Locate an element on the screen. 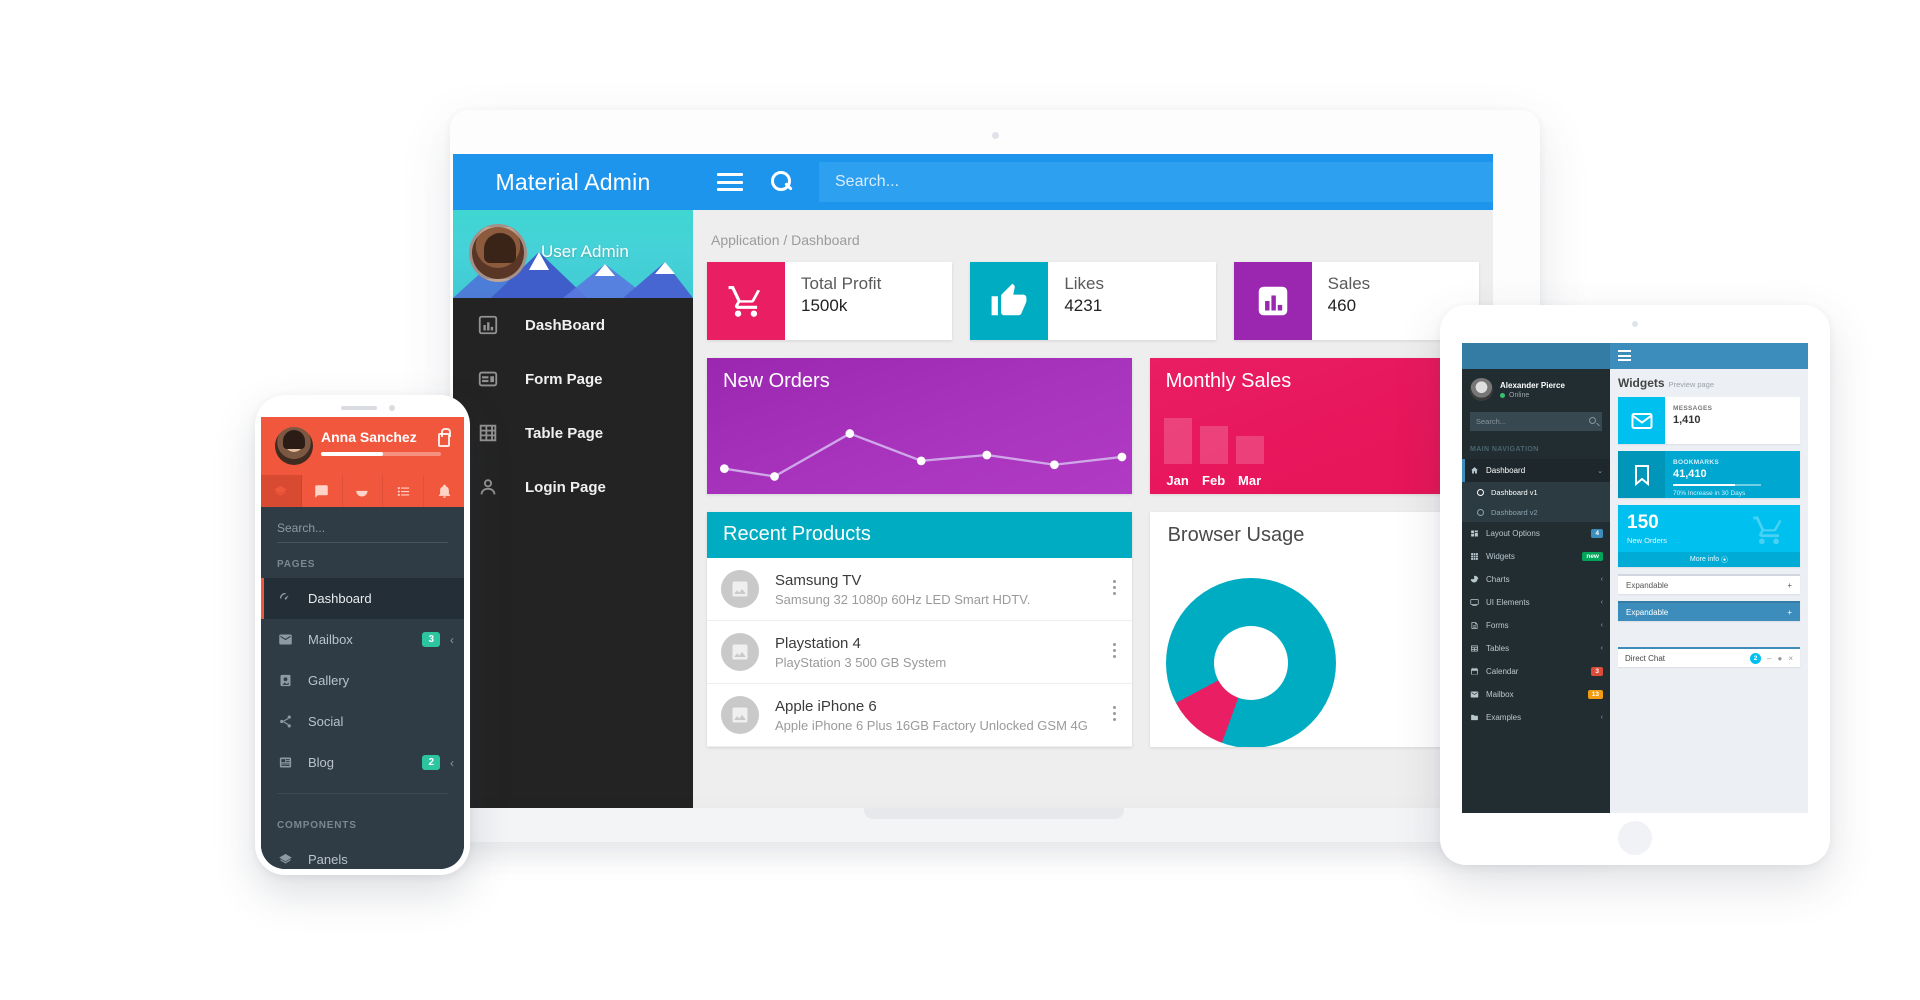 The image size is (1920, 1000). stat-value: 1500k is located at coordinates (824, 306).